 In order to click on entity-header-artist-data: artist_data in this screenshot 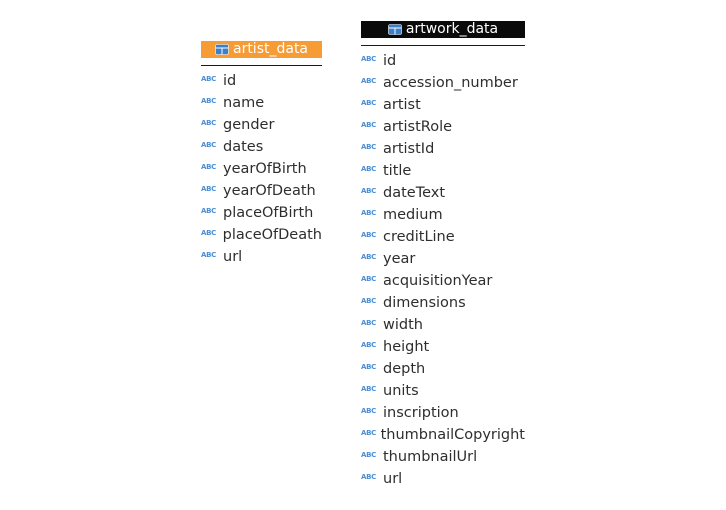, I will do `click(261, 49)`.